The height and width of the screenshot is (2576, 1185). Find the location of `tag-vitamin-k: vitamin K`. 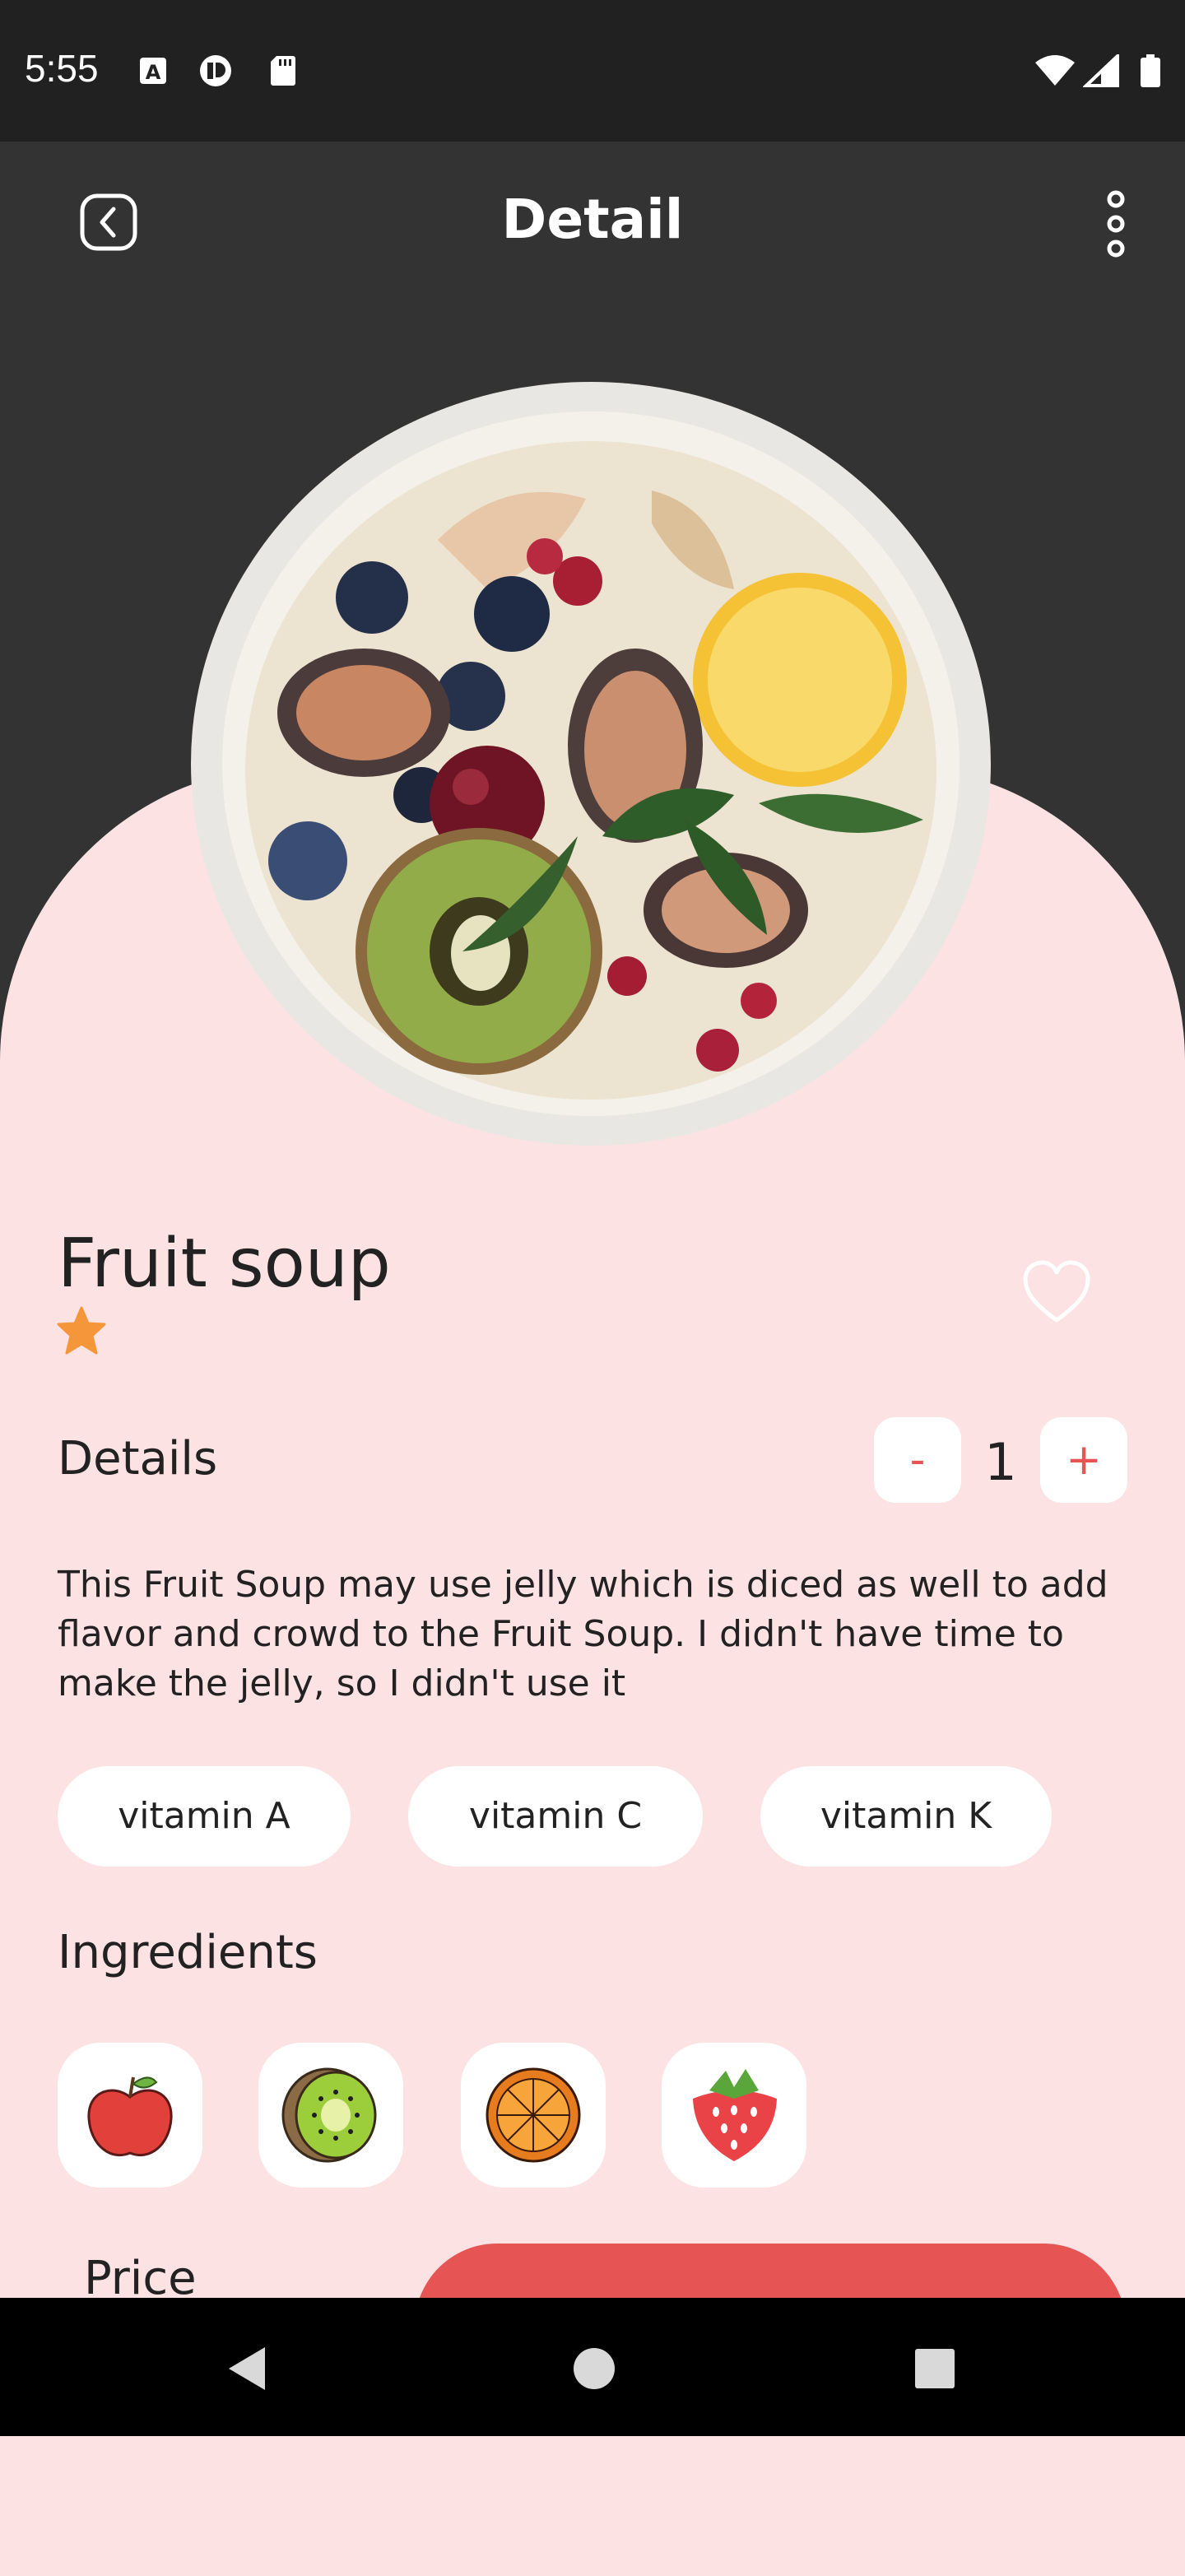

tag-vitamin-k: vitamin K is located at coordinates (906, 1816).